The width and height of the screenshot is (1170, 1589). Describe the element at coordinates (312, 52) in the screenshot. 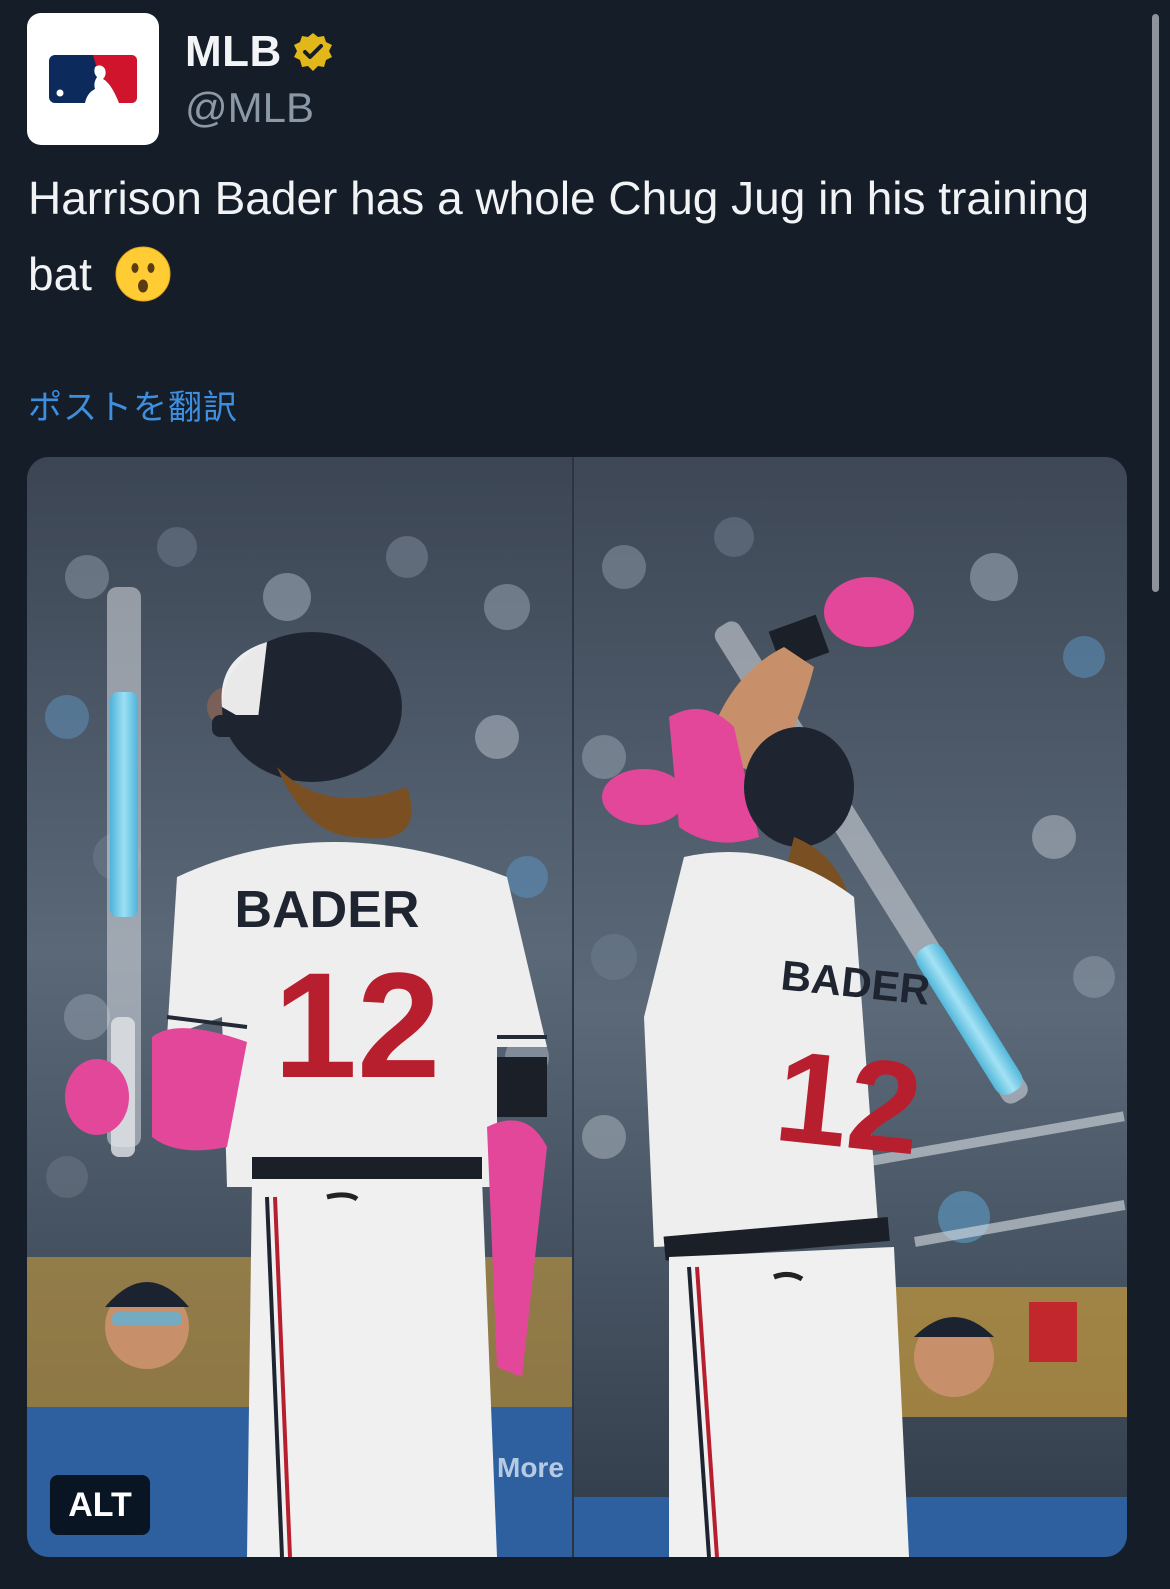

I see `verified-badge-icon` at that location.